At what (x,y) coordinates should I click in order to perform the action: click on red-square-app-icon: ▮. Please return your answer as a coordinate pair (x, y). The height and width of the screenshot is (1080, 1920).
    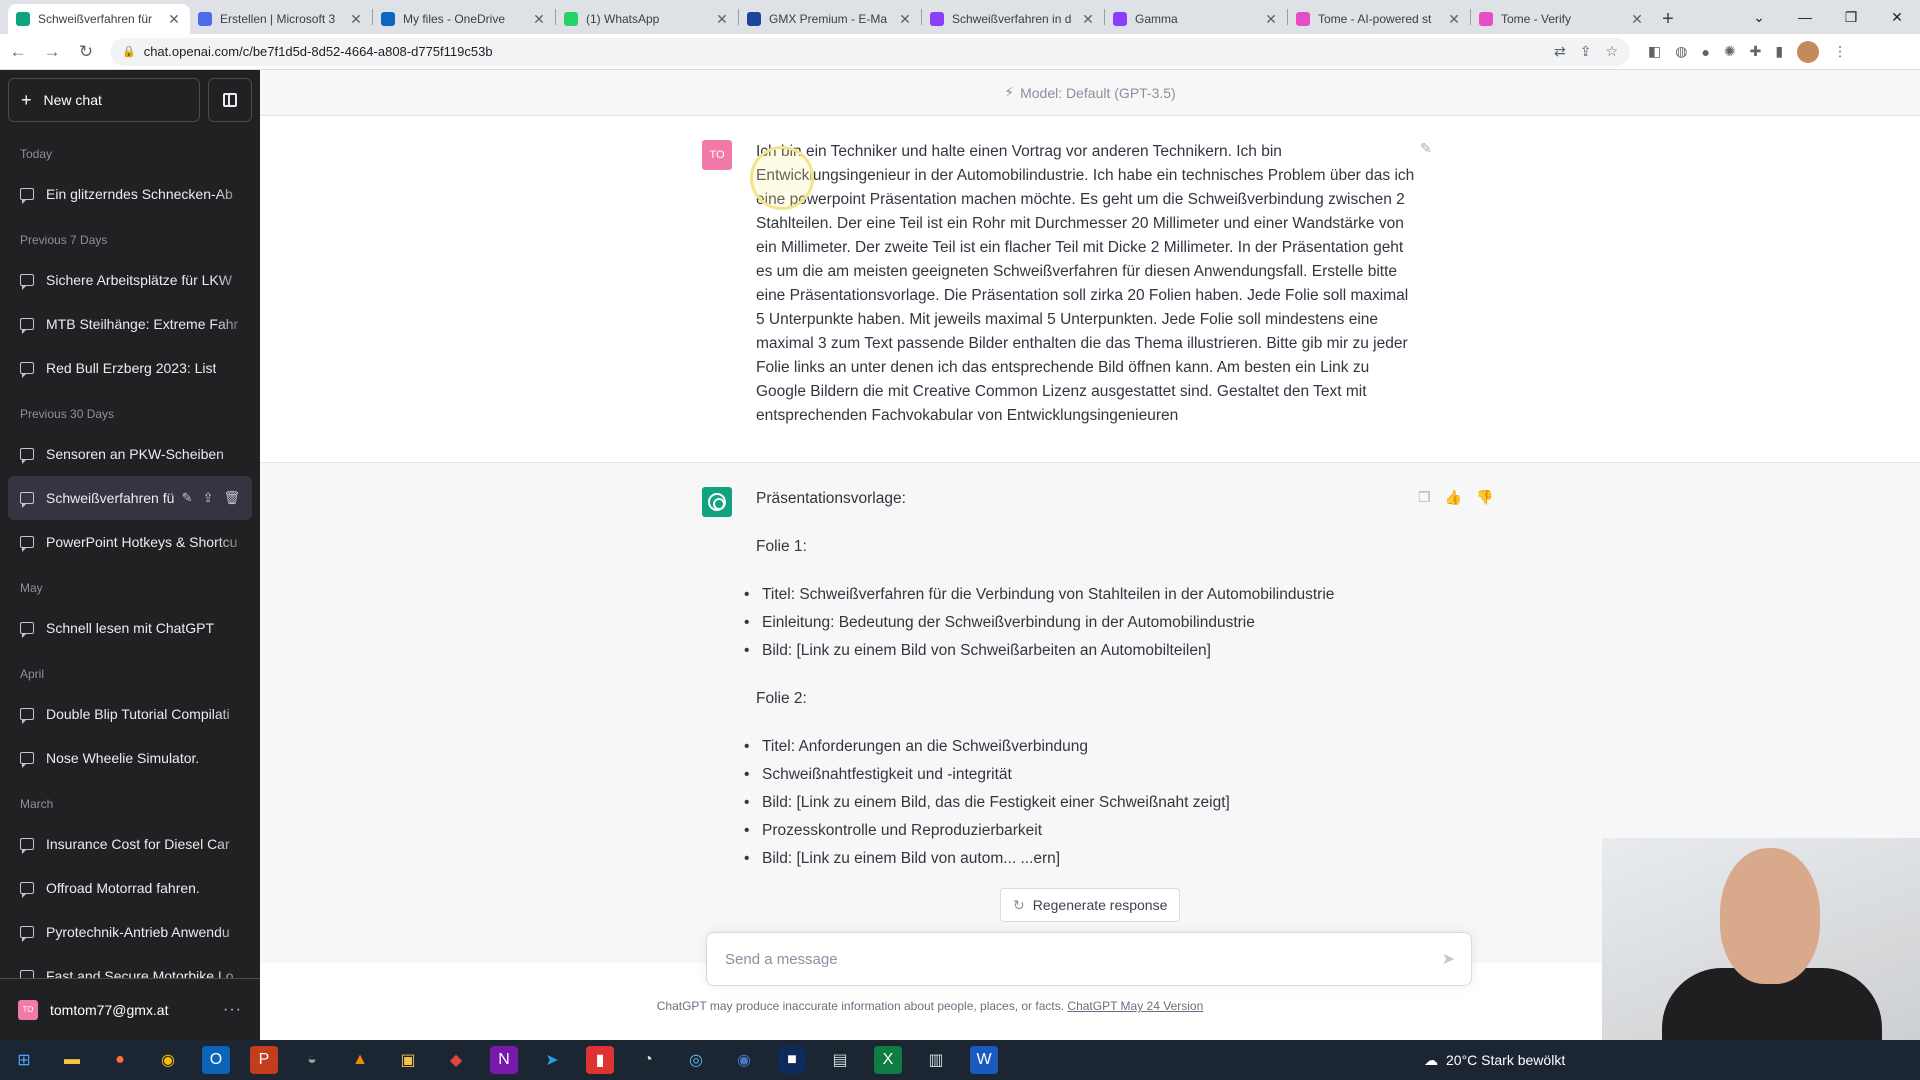
    Looking at the image, I should click on (600, 1060).